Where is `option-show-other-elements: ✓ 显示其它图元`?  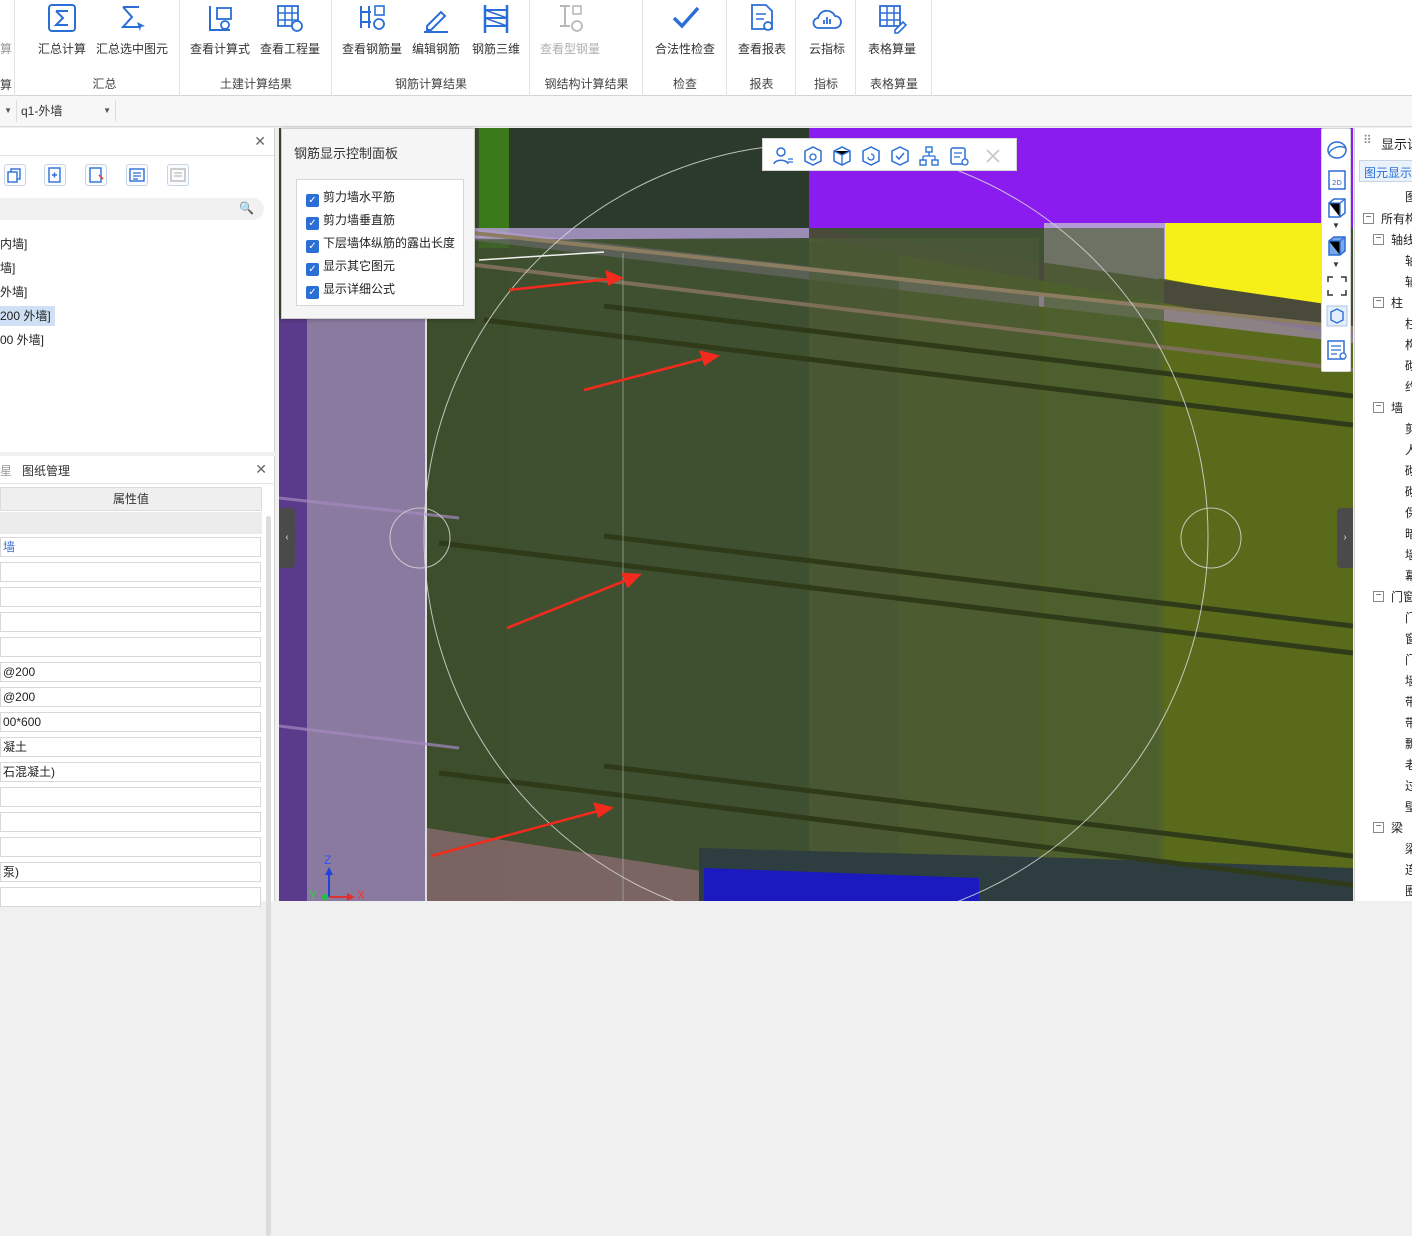
option-show-other-elements: ✓ 显示其它图元 is located at coordinates (350, 266).